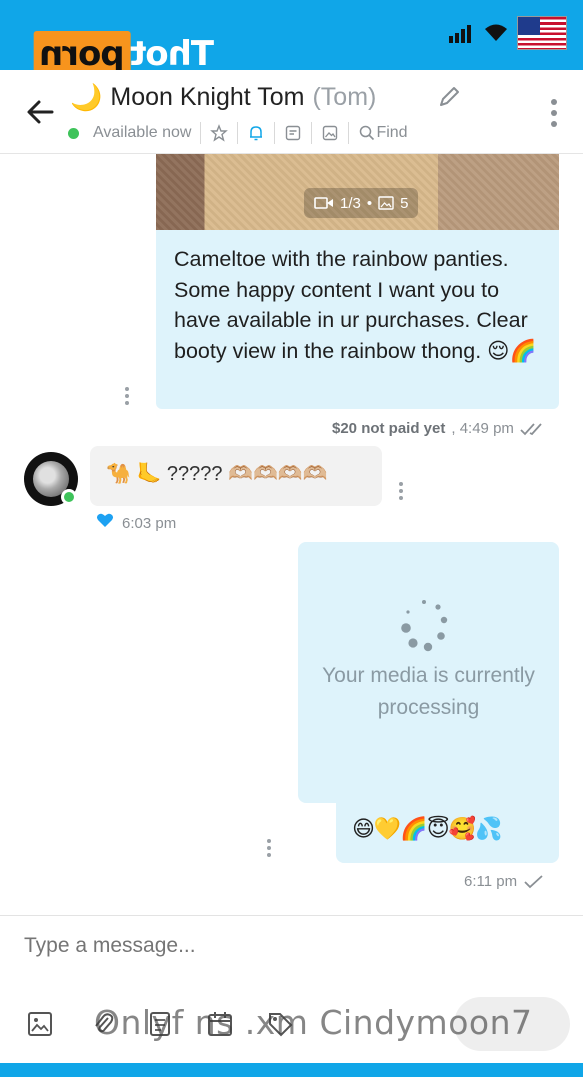 This screenshot has height=1077, width=583. What do you see at coordinates (40, 112) in the screenshot?
I see `back-arrow-icon` at bounding box center [40, 112].